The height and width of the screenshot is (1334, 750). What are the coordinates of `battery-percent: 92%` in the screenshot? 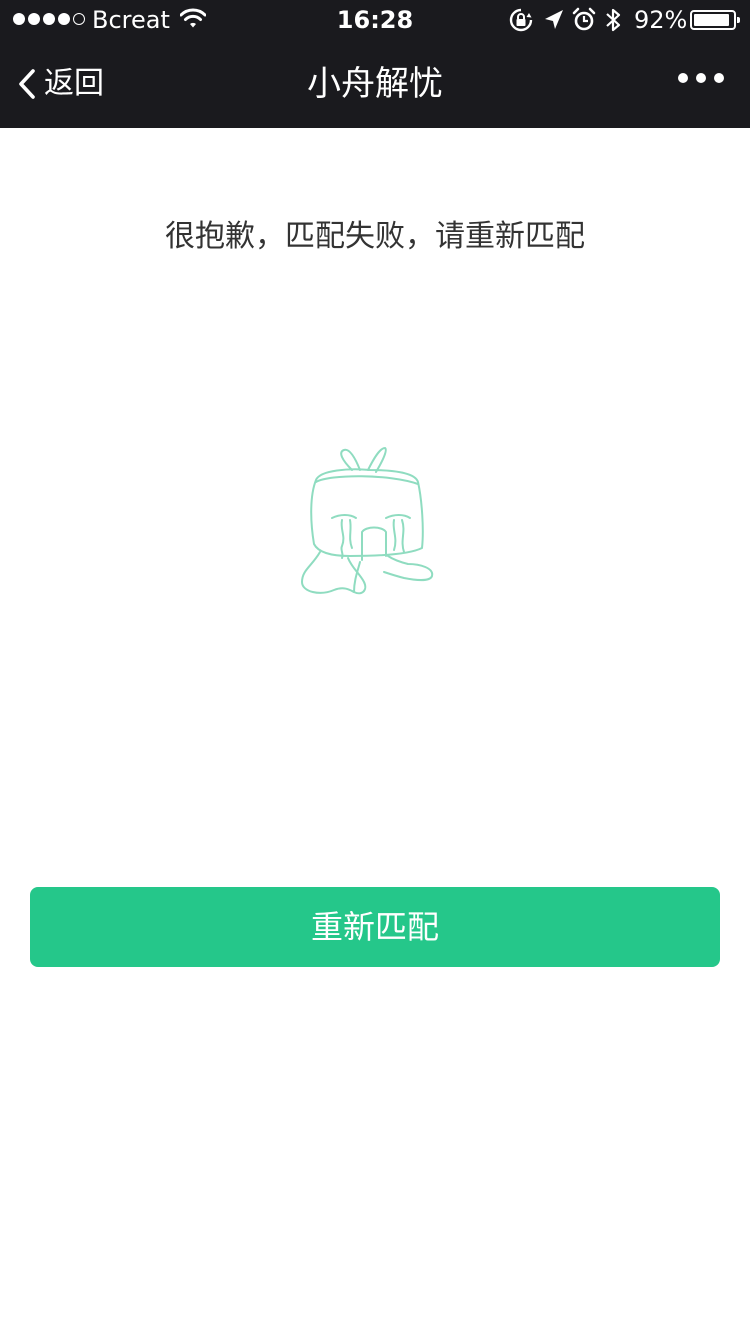 It's located at (661, 20).